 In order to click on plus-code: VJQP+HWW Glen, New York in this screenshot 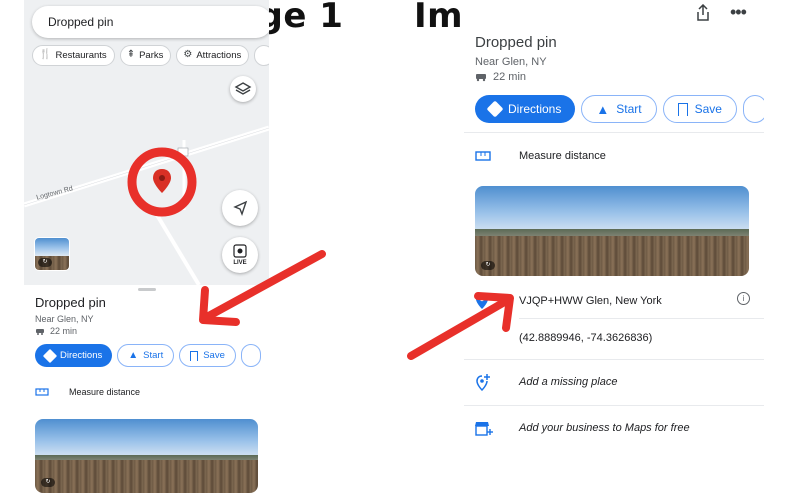, I will do `click(590, 301)`.